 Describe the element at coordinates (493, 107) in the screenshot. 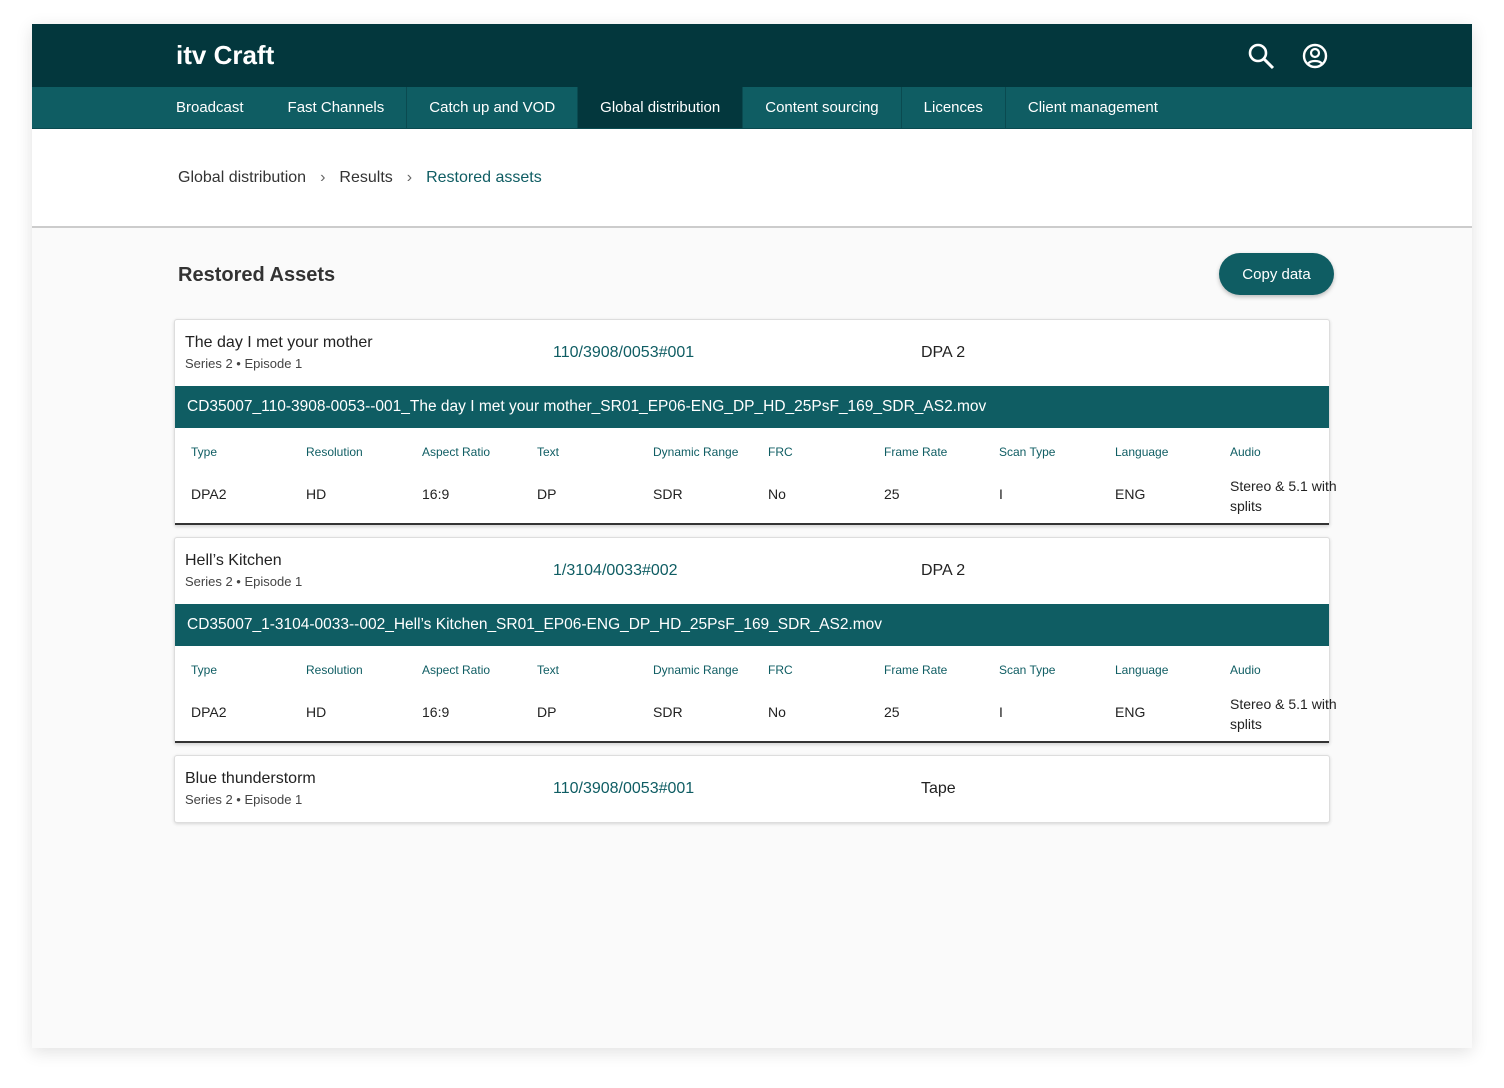

I see `nav-catch-up-vod: Catch up and VOD` at that location.